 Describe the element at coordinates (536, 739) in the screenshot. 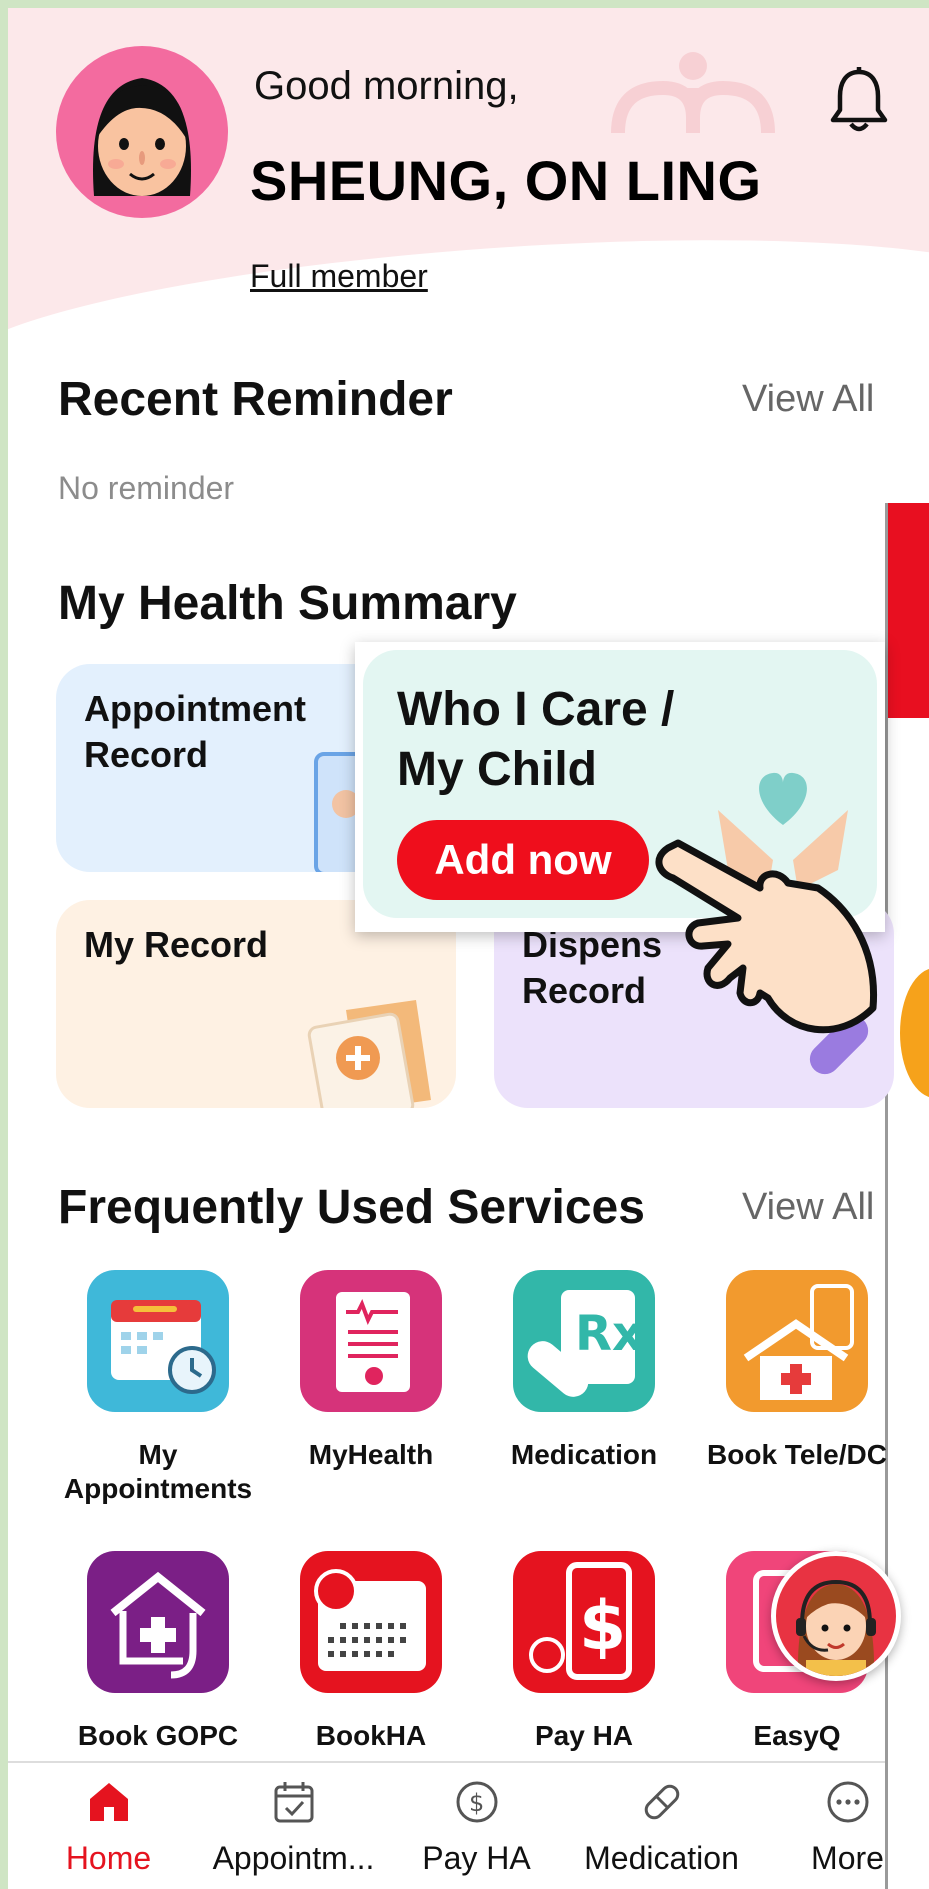

I see `popup-title: Who I Care / My Child` at that location.